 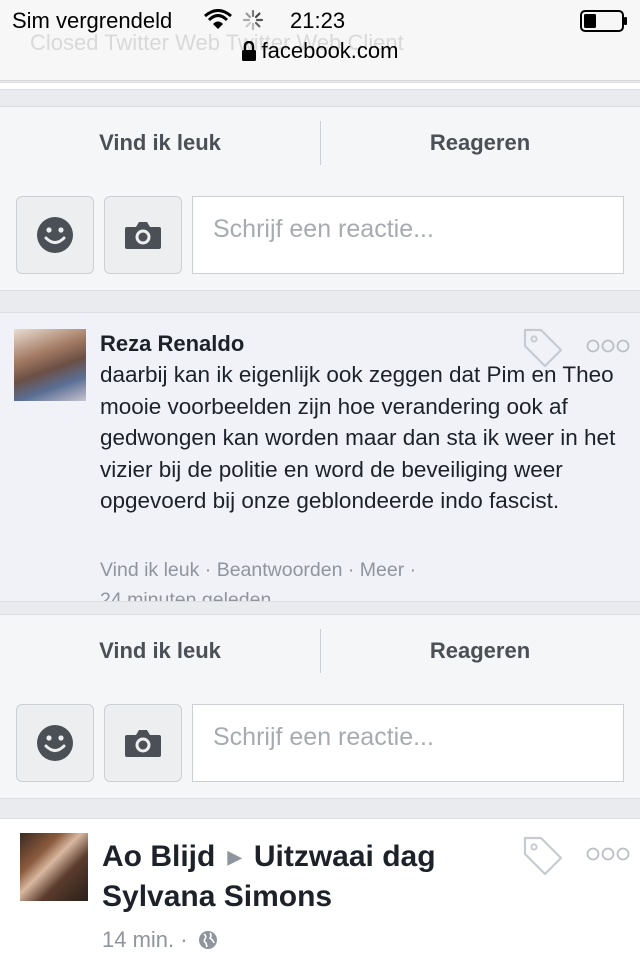 What do you see at coordinates (234, 857) in the screenshot?
I see `arrow-icon: ▶` at bounding box center [234, 857].